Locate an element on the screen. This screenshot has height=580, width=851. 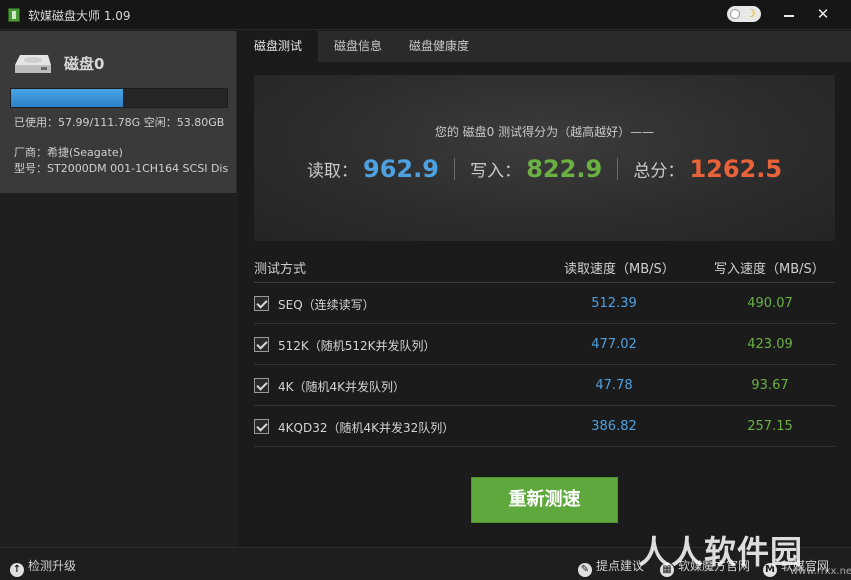
tab-disk-info: 磁盘信息 is located at coordinates (358, 46).